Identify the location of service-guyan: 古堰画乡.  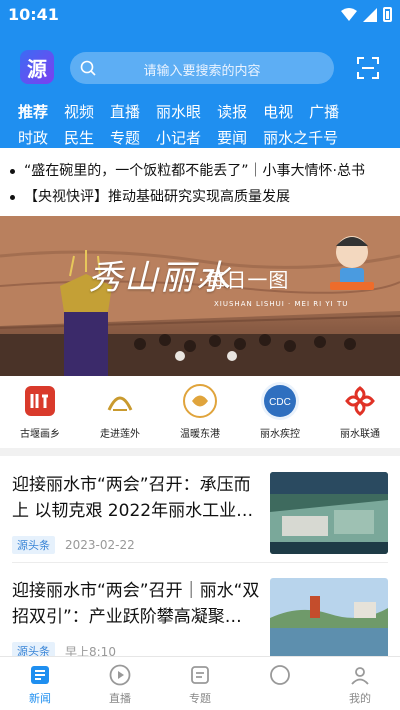
(40, 412).